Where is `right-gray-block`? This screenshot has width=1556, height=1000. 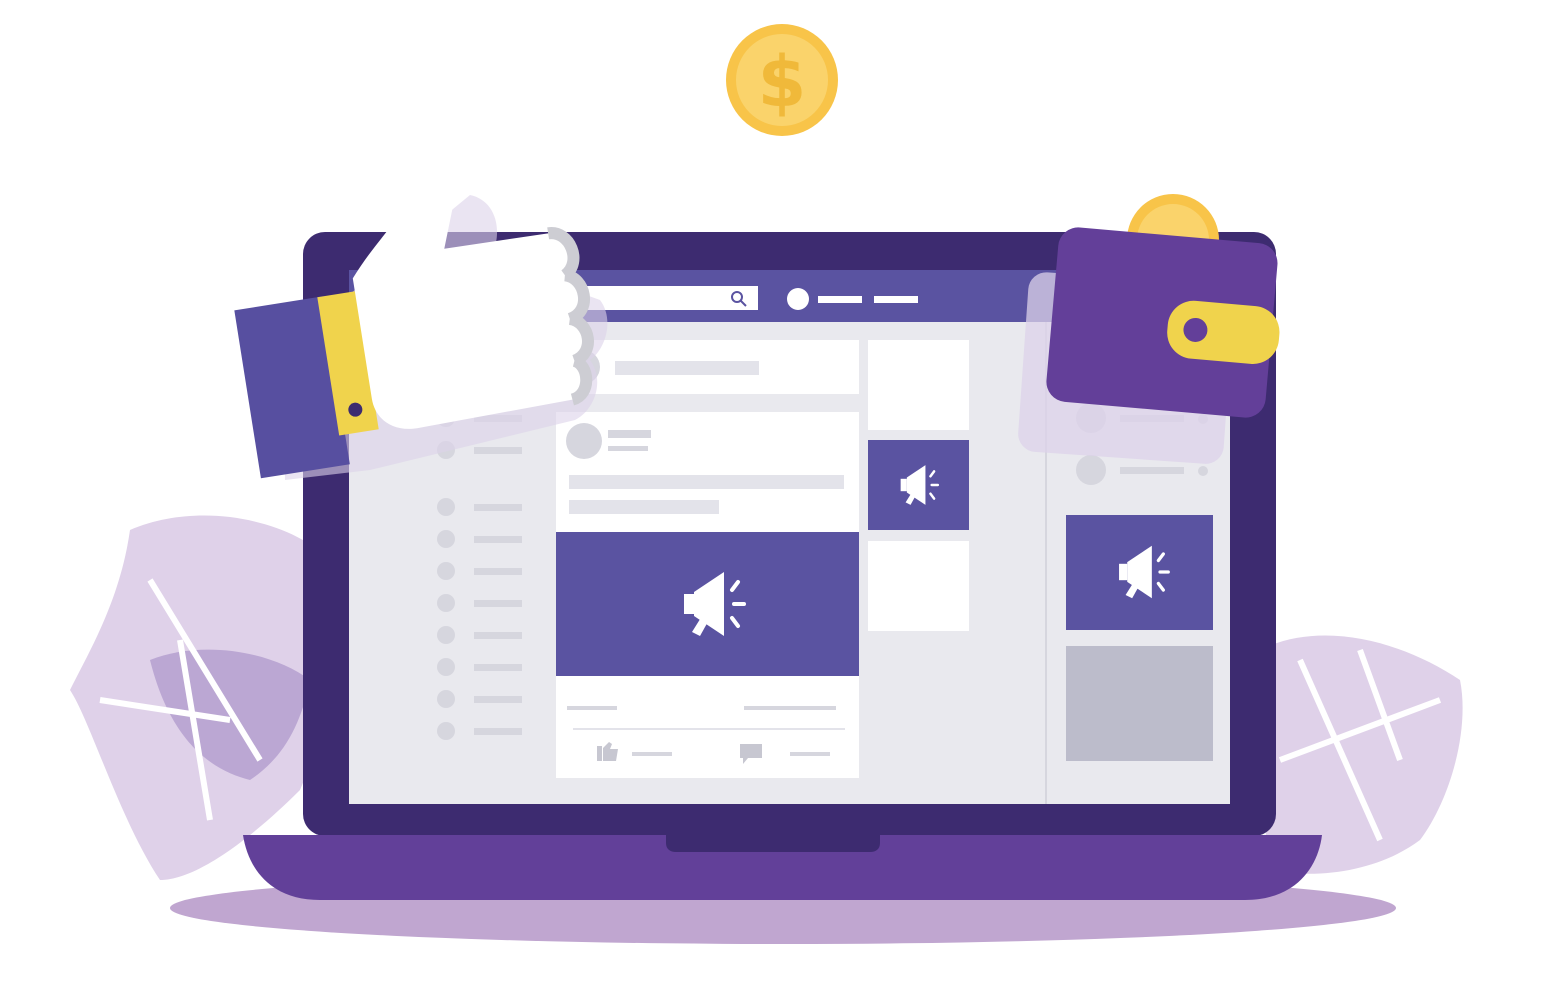 right-gray-block is located at coordinates (1139, 703).